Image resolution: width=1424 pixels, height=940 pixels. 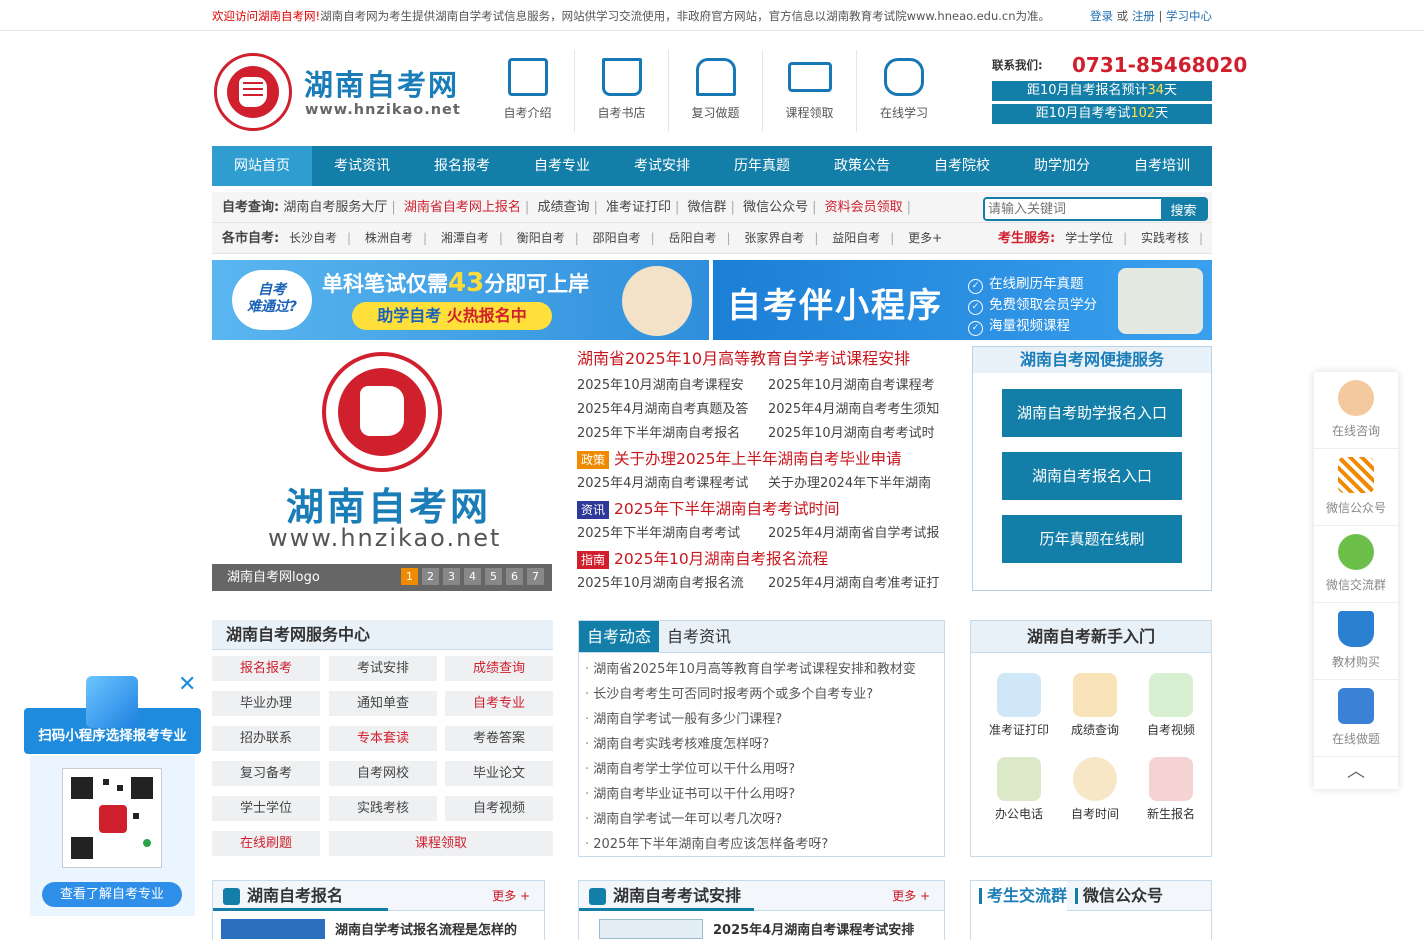 I want to click on tab-student-group: 考生交流群, so click(x=1019, y=896).